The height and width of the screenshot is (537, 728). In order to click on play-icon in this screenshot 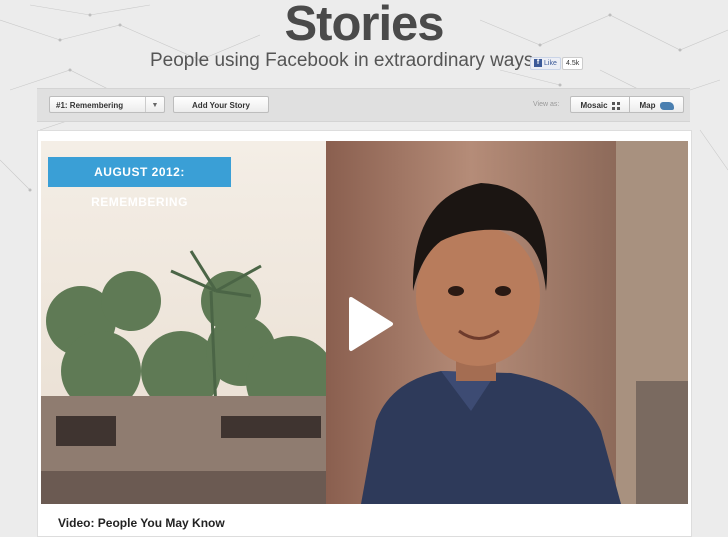, I will do `click(371, 324)`.